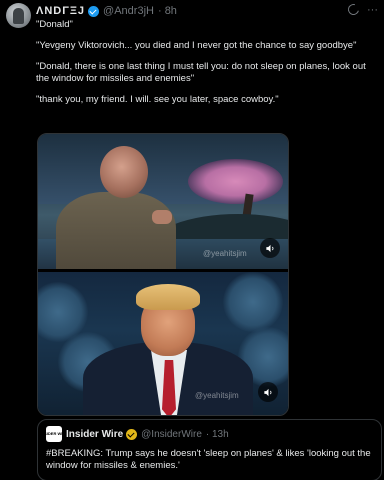  Describe the element at coordinates (162, 217) in the screenshot. I see `person-hand` at that location.